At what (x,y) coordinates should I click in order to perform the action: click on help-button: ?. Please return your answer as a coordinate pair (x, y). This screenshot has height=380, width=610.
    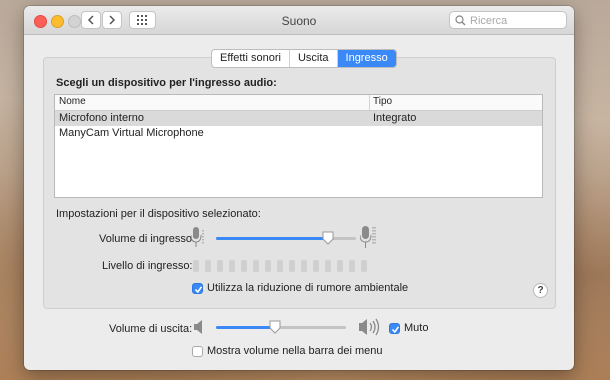
    Looking at the image, I should click on (540, 290).